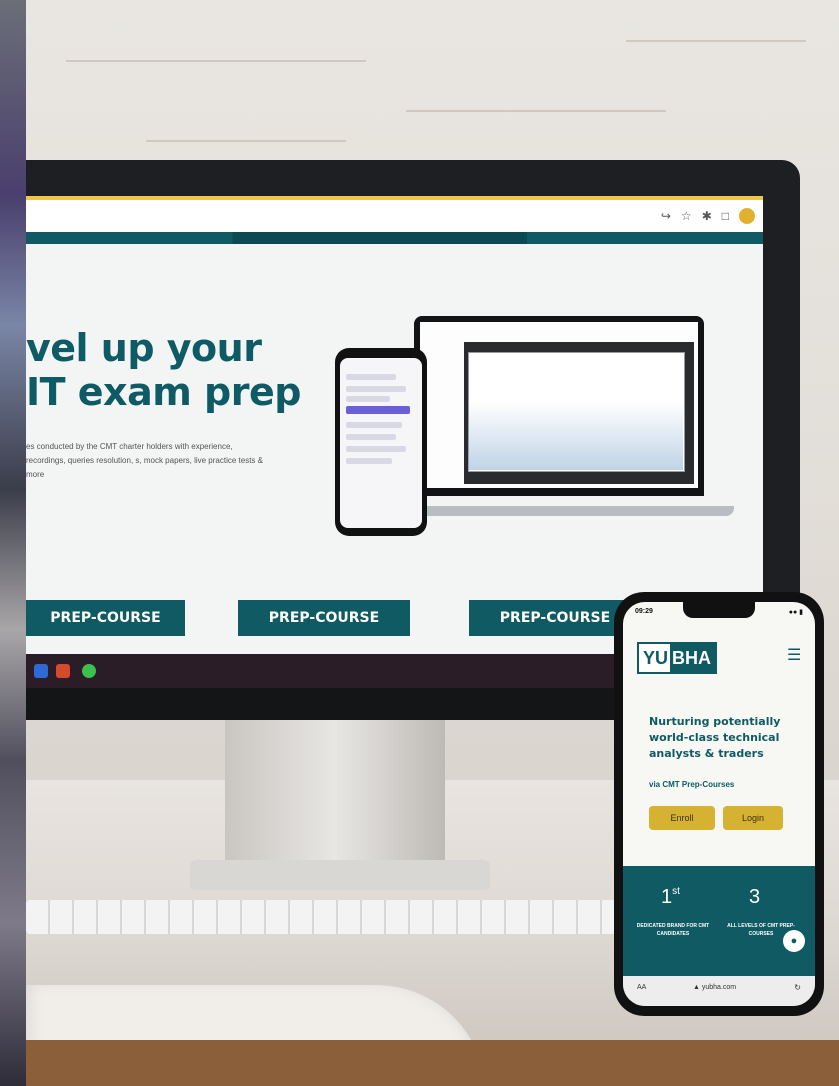 The height and width of the screenshot is (1086, 839). I want to click on keyboard, so click(321, 917).